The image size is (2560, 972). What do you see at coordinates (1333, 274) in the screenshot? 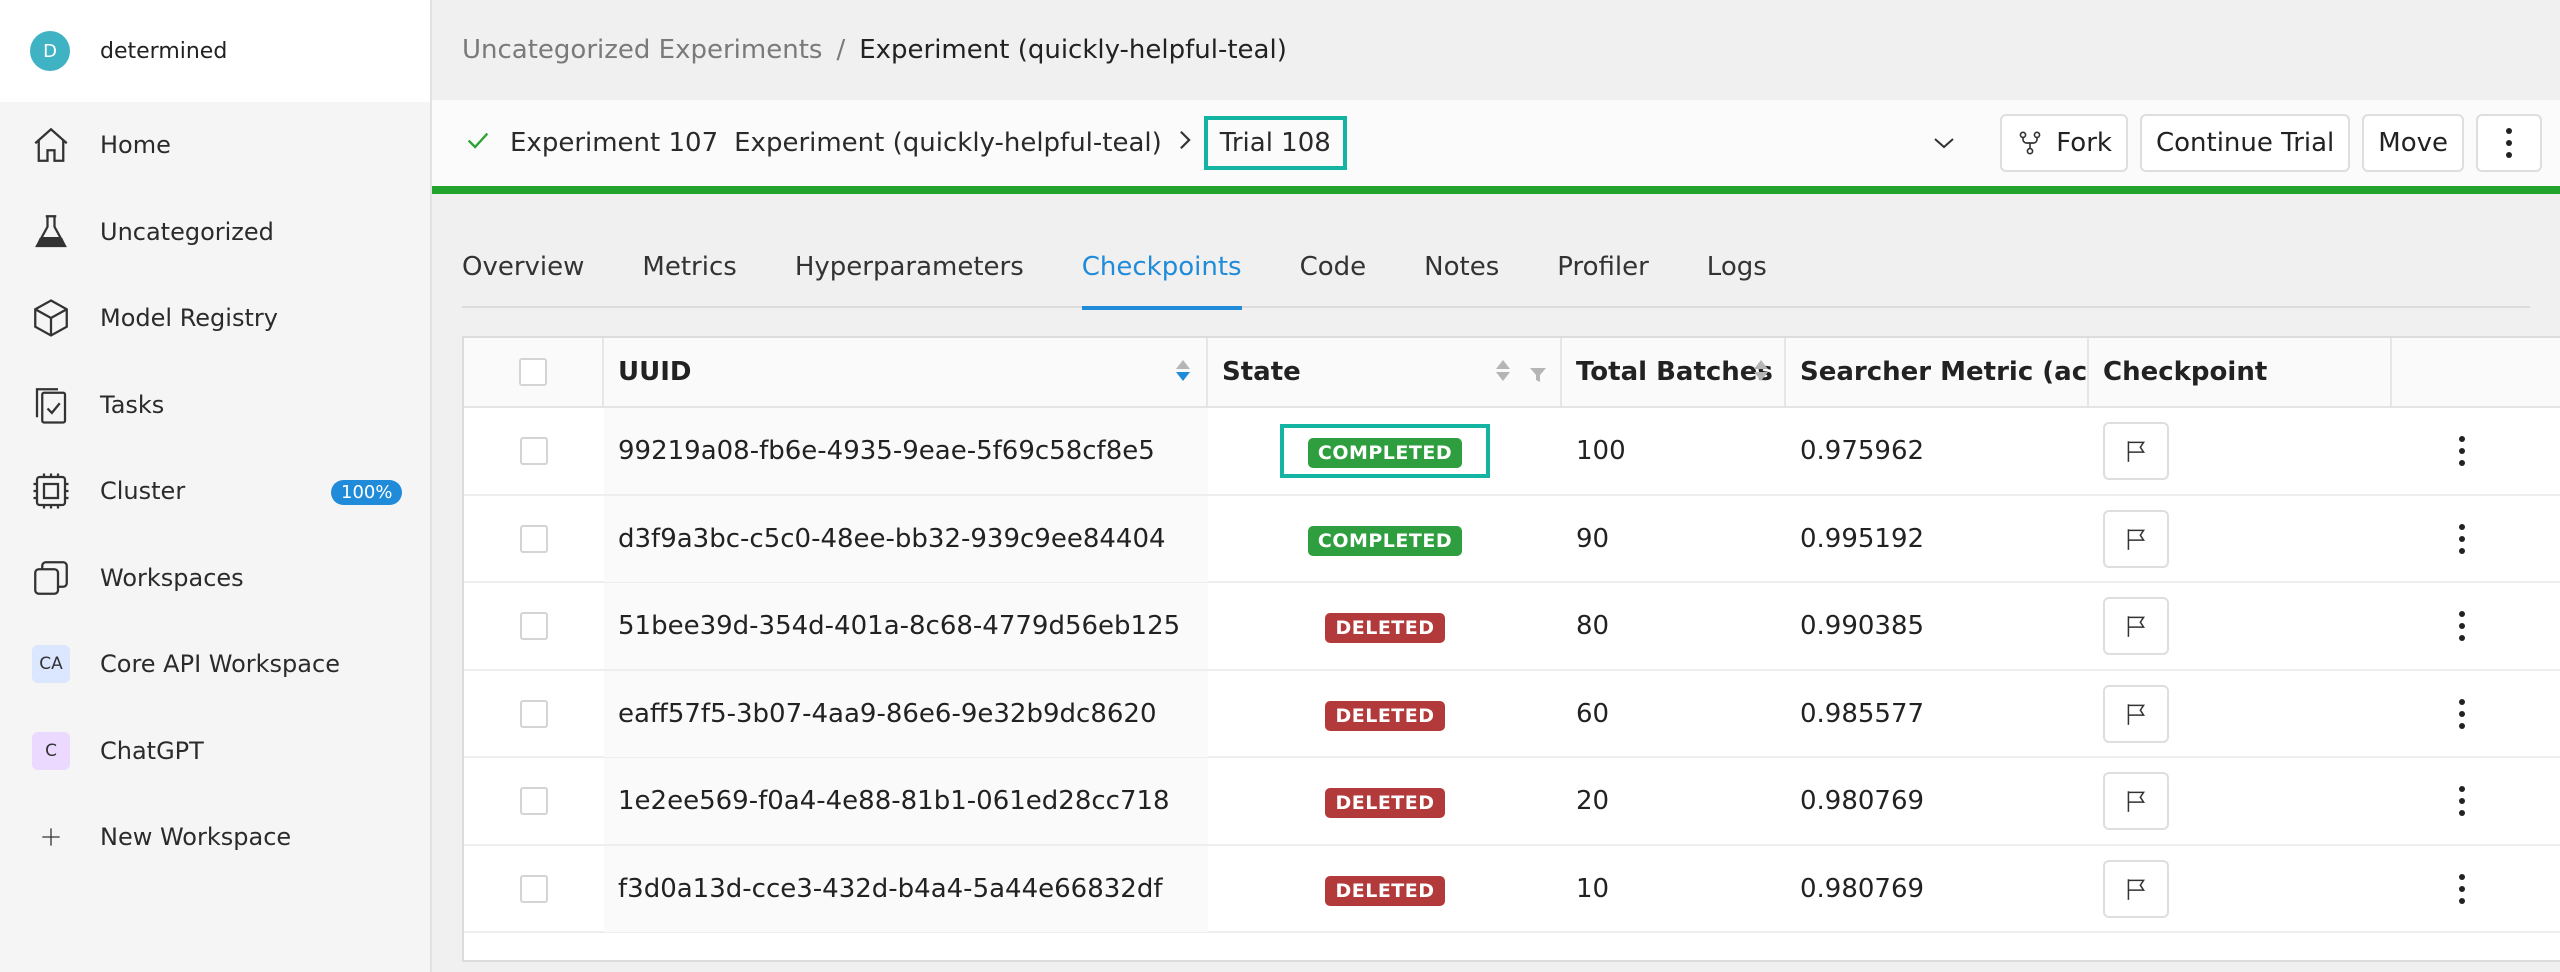
I see `tab-code: Code` at bounding box center [1333, 274].